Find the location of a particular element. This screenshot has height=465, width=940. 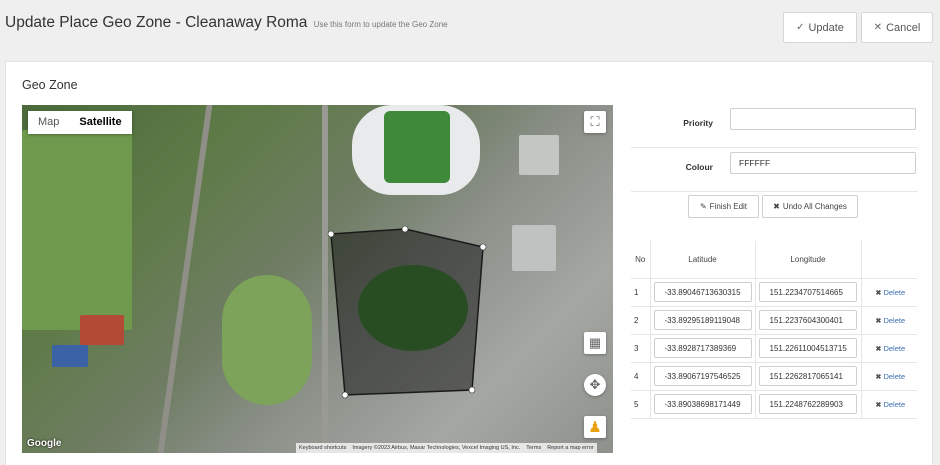

check-icon: ✓ is located at coordinates (800, 27).